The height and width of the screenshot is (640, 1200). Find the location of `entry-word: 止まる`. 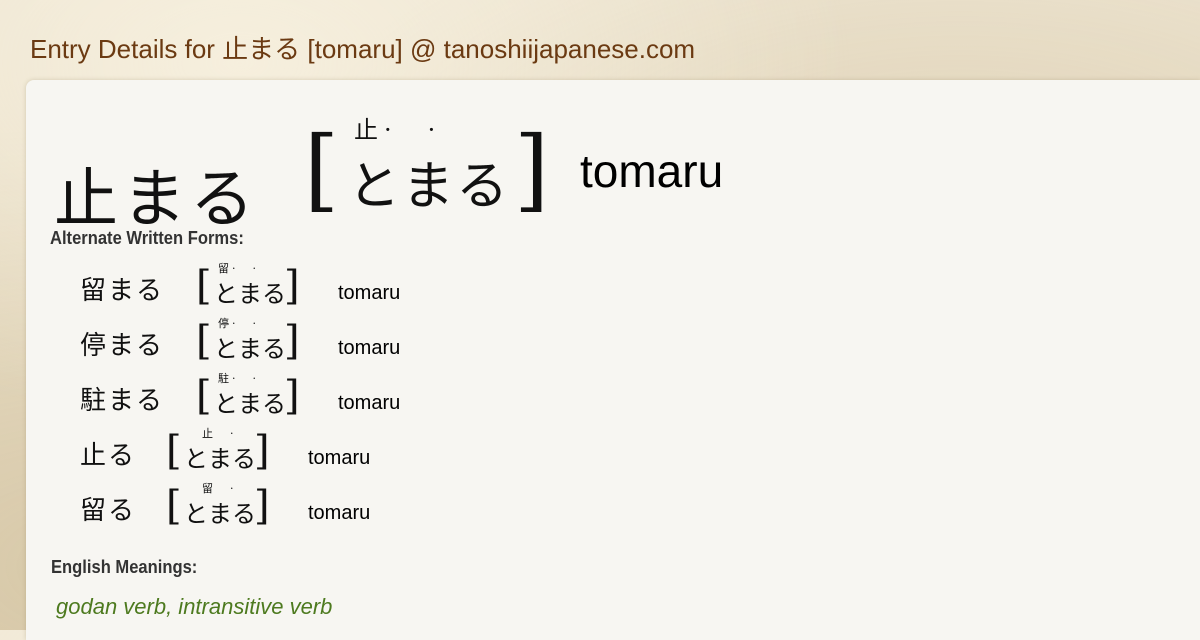

entry-word: 止まる is located at coordinates (156, 200).